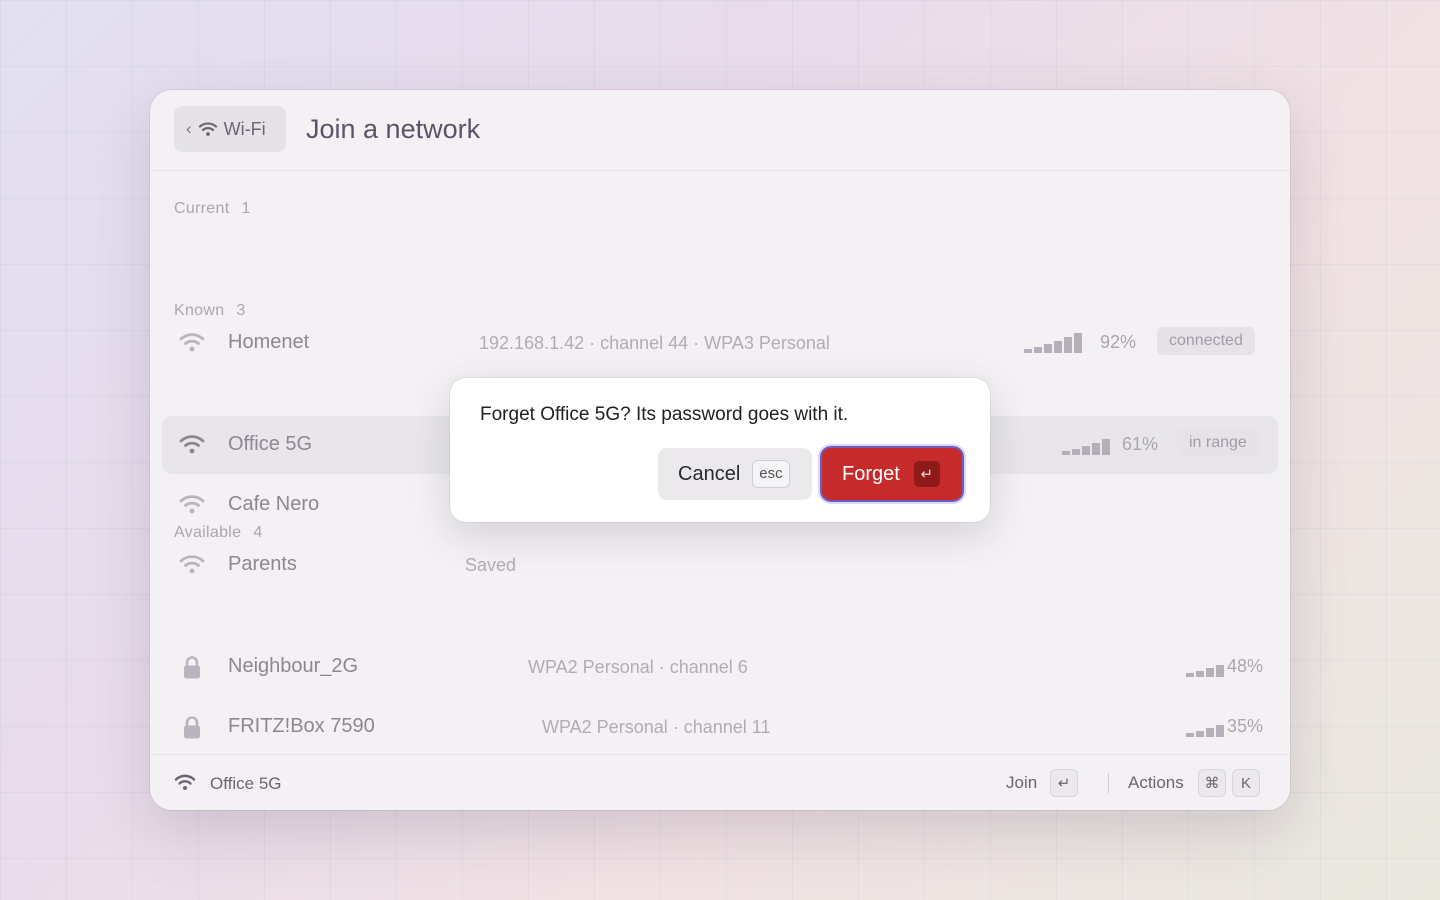 The image size is (1440, 900). I want to click on signal-strength: 92%, so click(1118, 342).